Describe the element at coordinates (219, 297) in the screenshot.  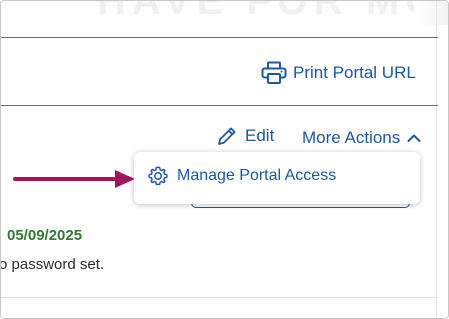
I see `divider-bottom` at that location.